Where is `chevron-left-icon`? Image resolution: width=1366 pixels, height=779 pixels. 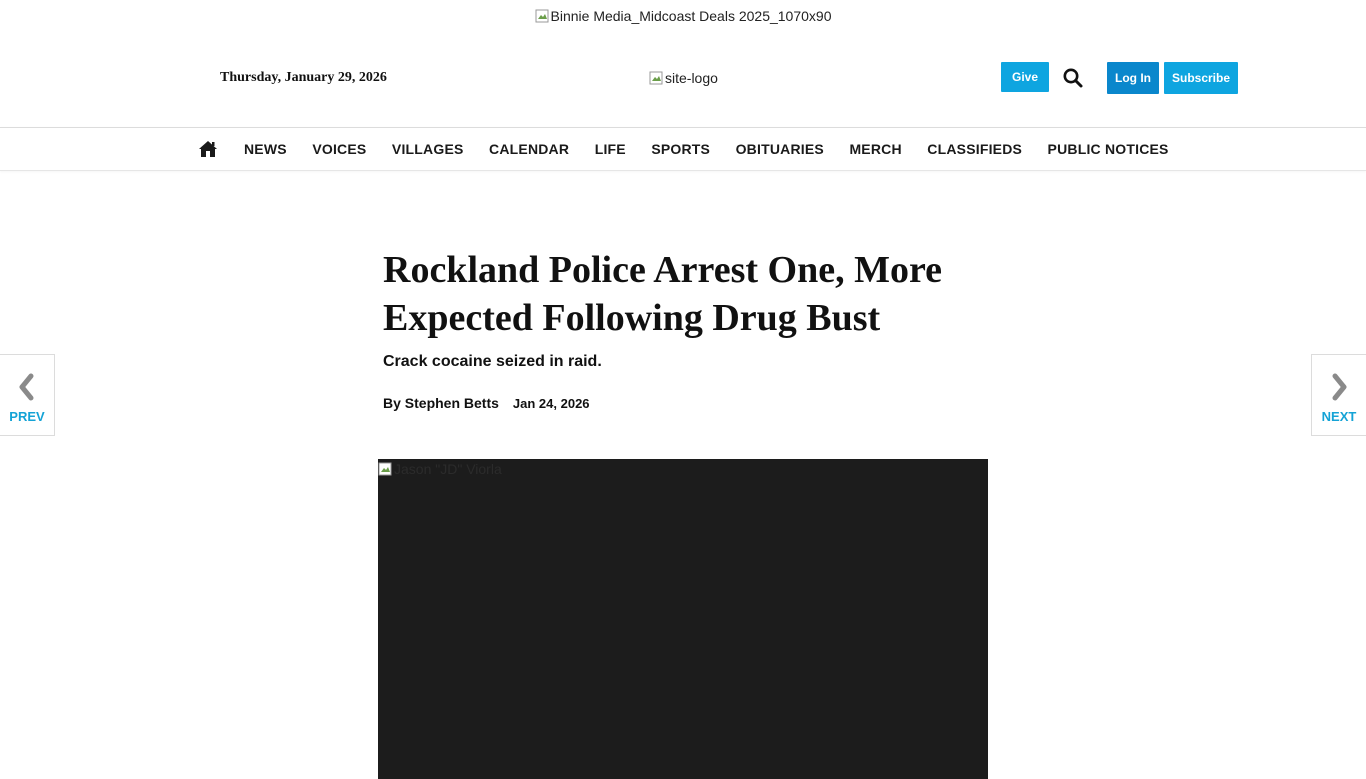
chevron-left-icon is located at coordinates (27, 389).